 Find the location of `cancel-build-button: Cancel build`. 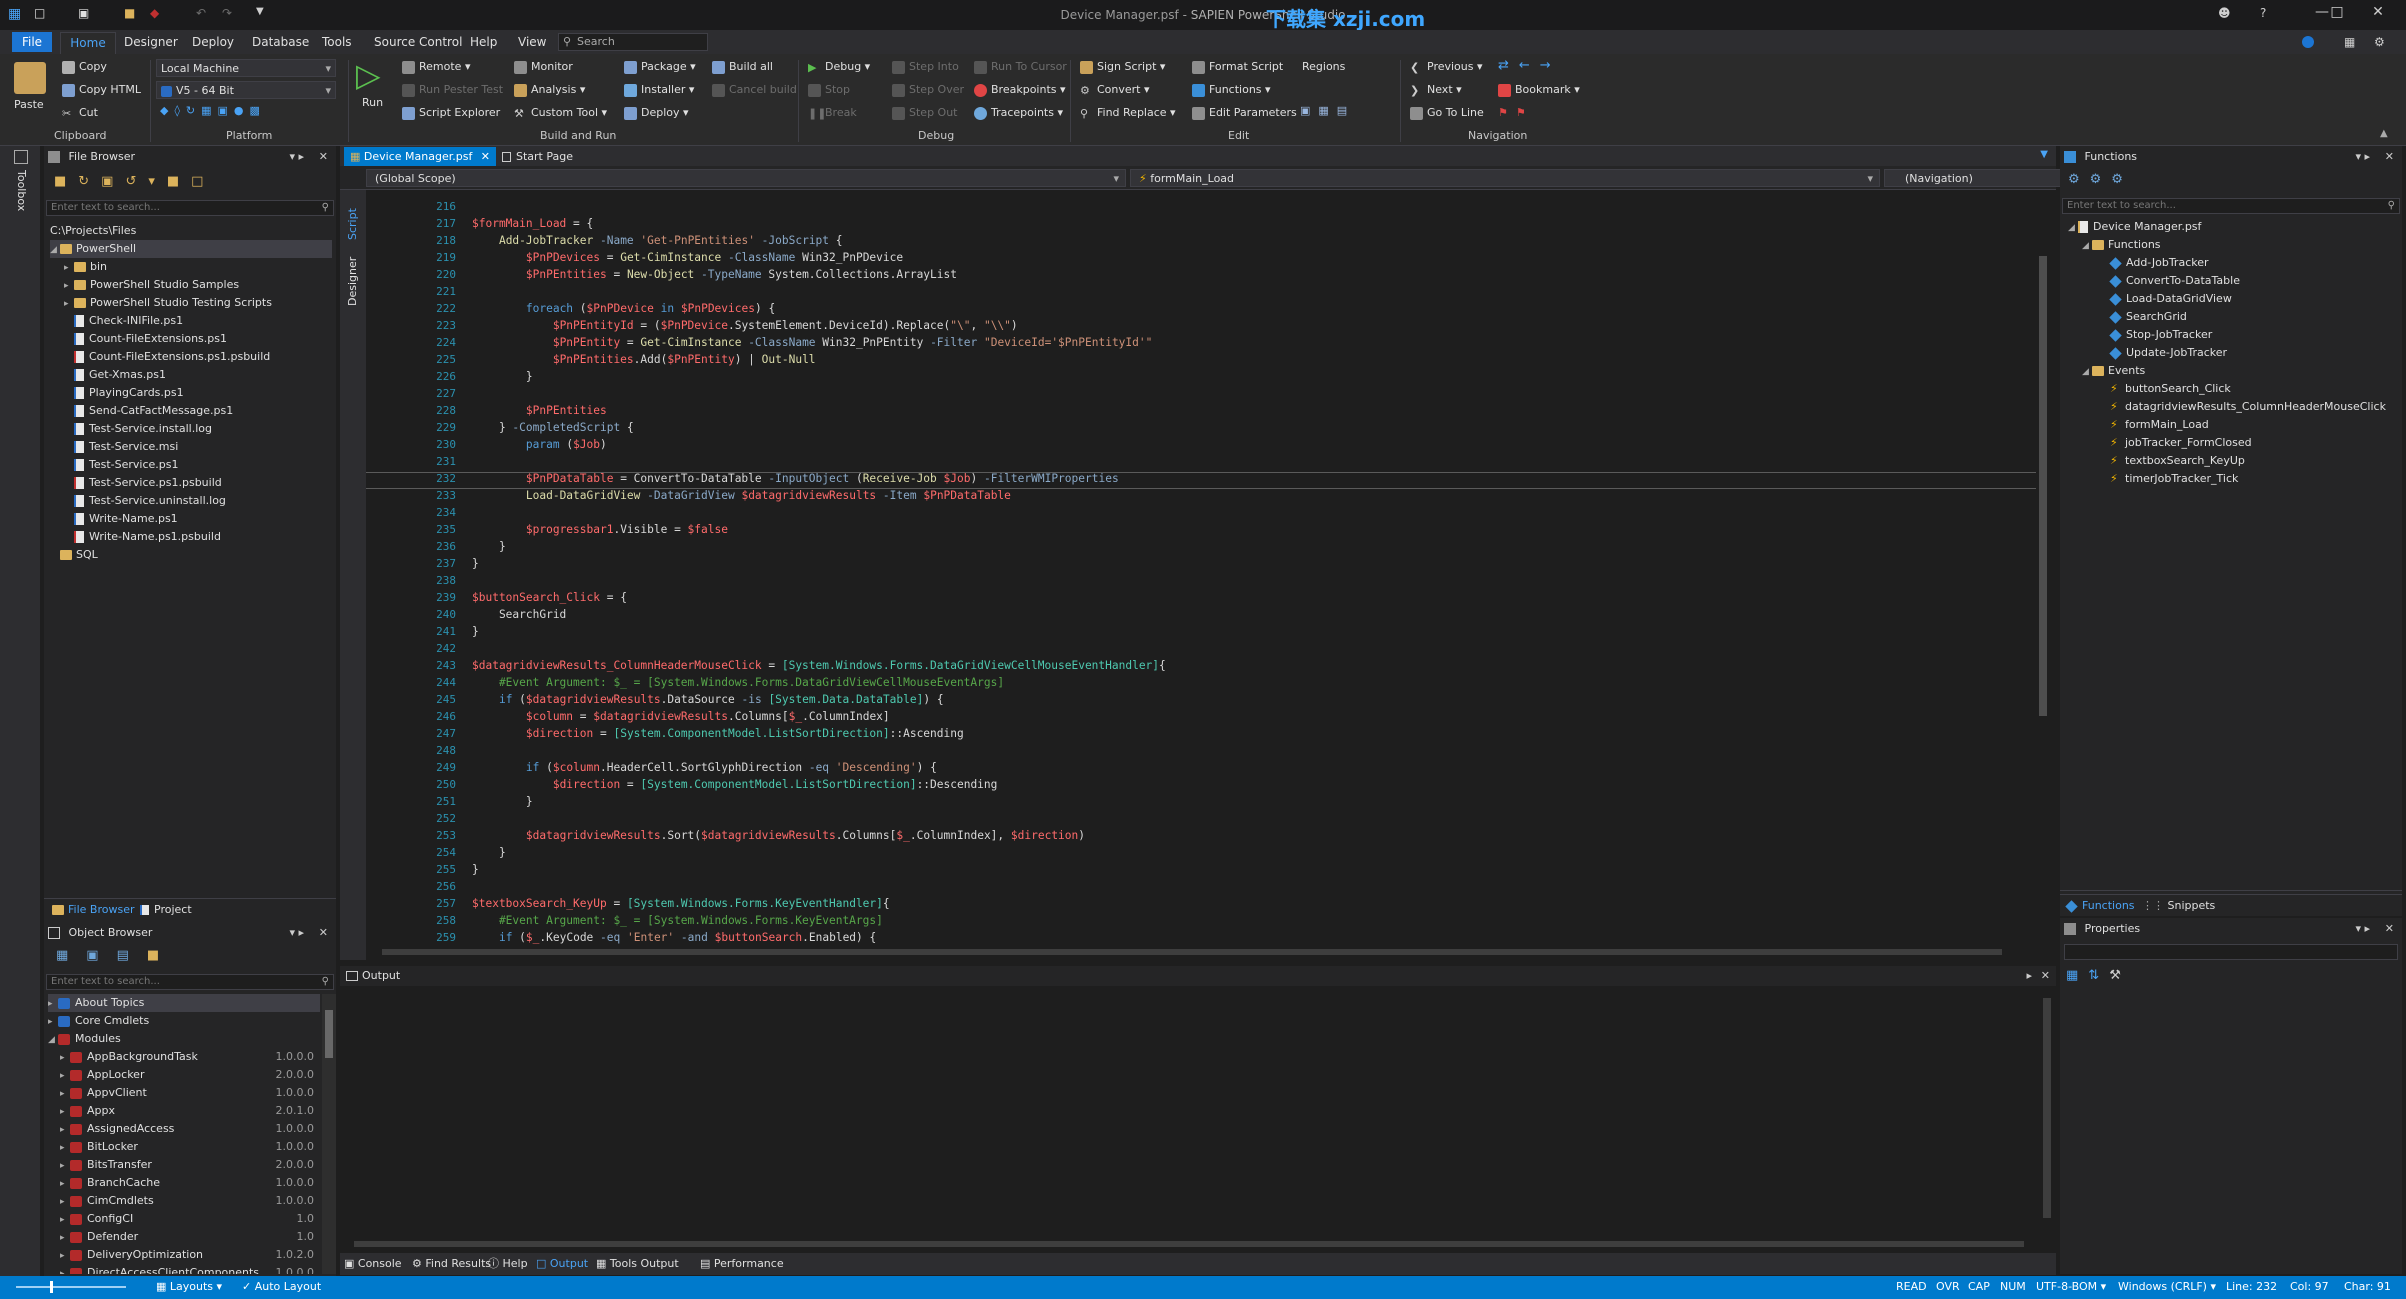

cancel-build-button: Cancel build is located at coordinates (754, 90).